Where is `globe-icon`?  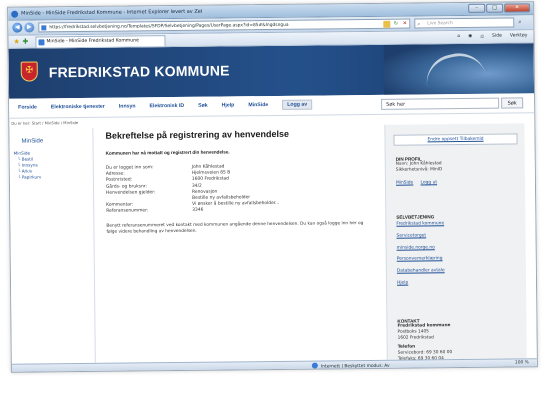 globe-icon is located at coordinates (314, 365).